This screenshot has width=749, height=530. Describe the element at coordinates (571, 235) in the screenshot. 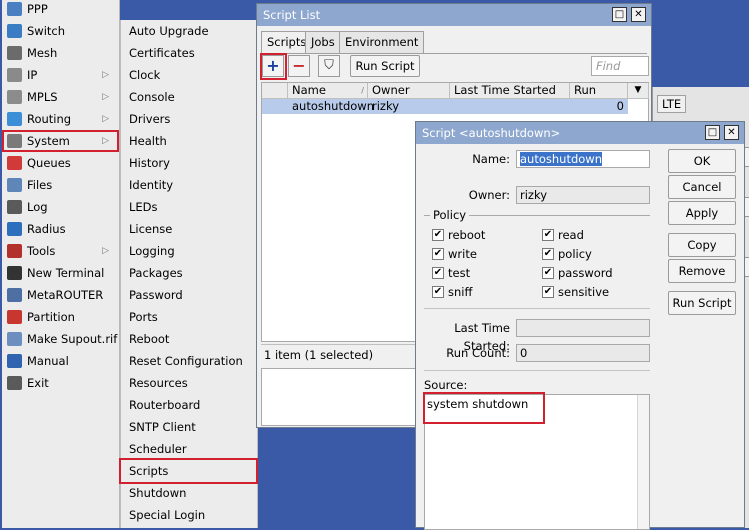

I see `policy-checkbox-label: read` at that location.